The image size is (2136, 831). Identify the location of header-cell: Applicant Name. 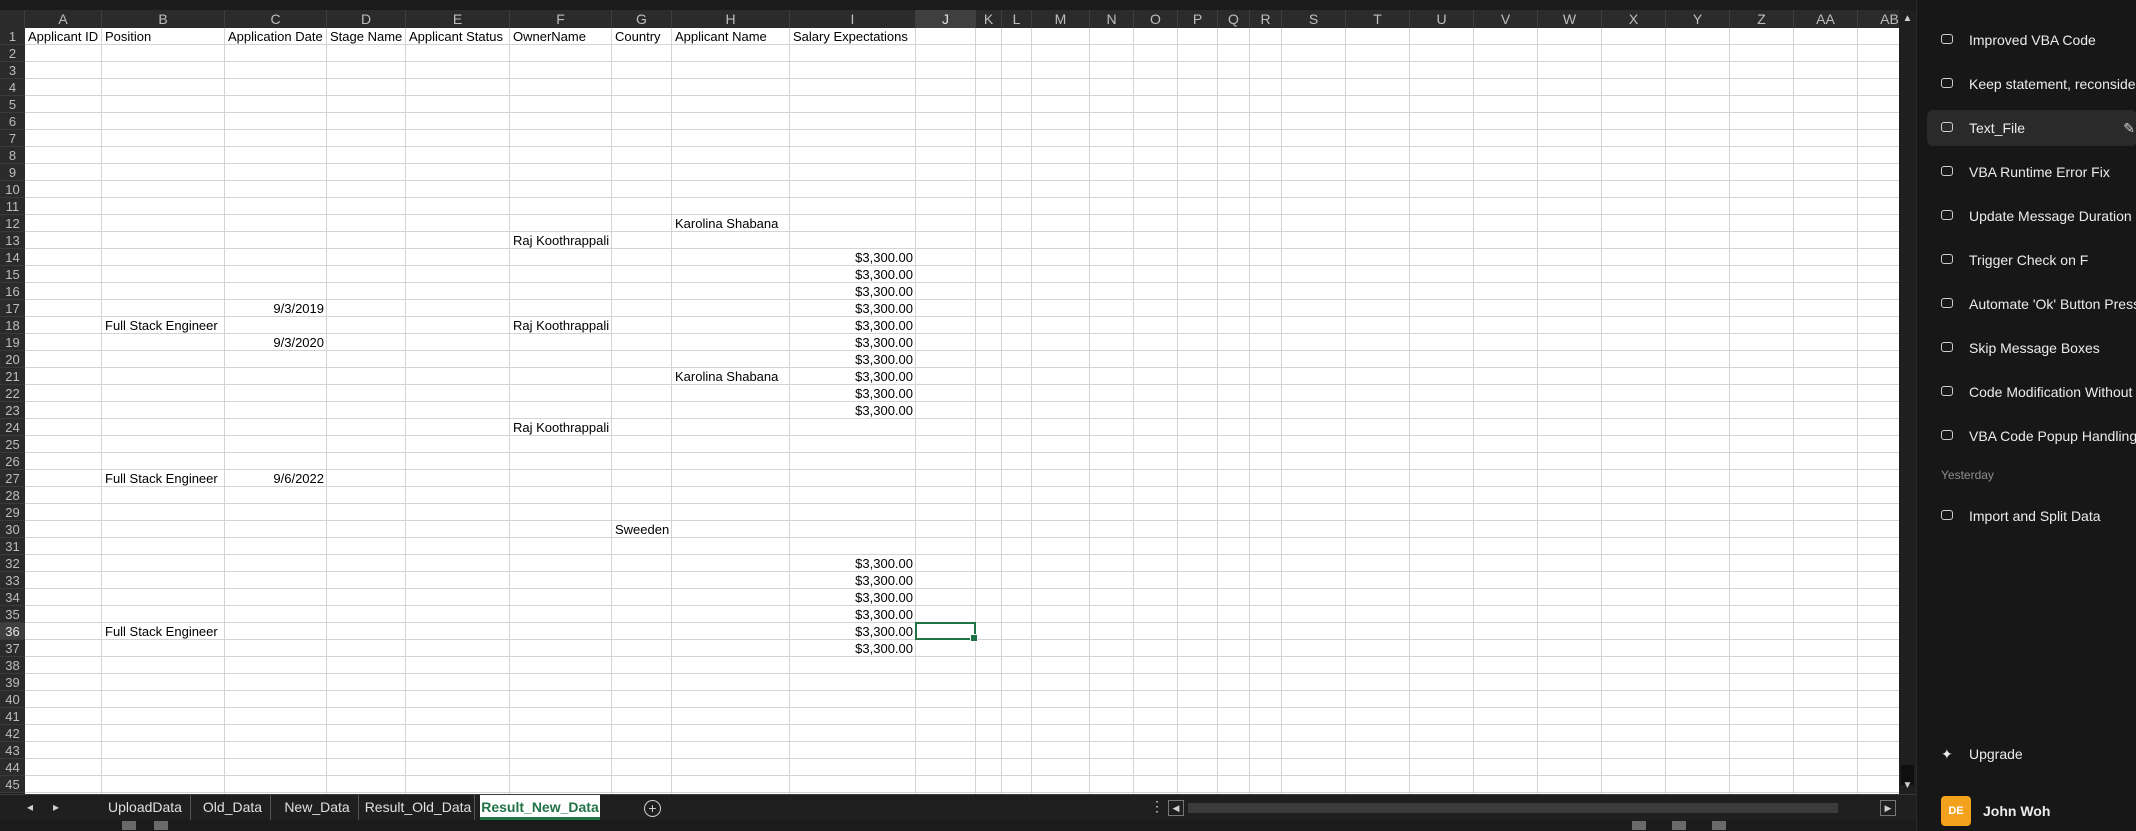
(731, 36).